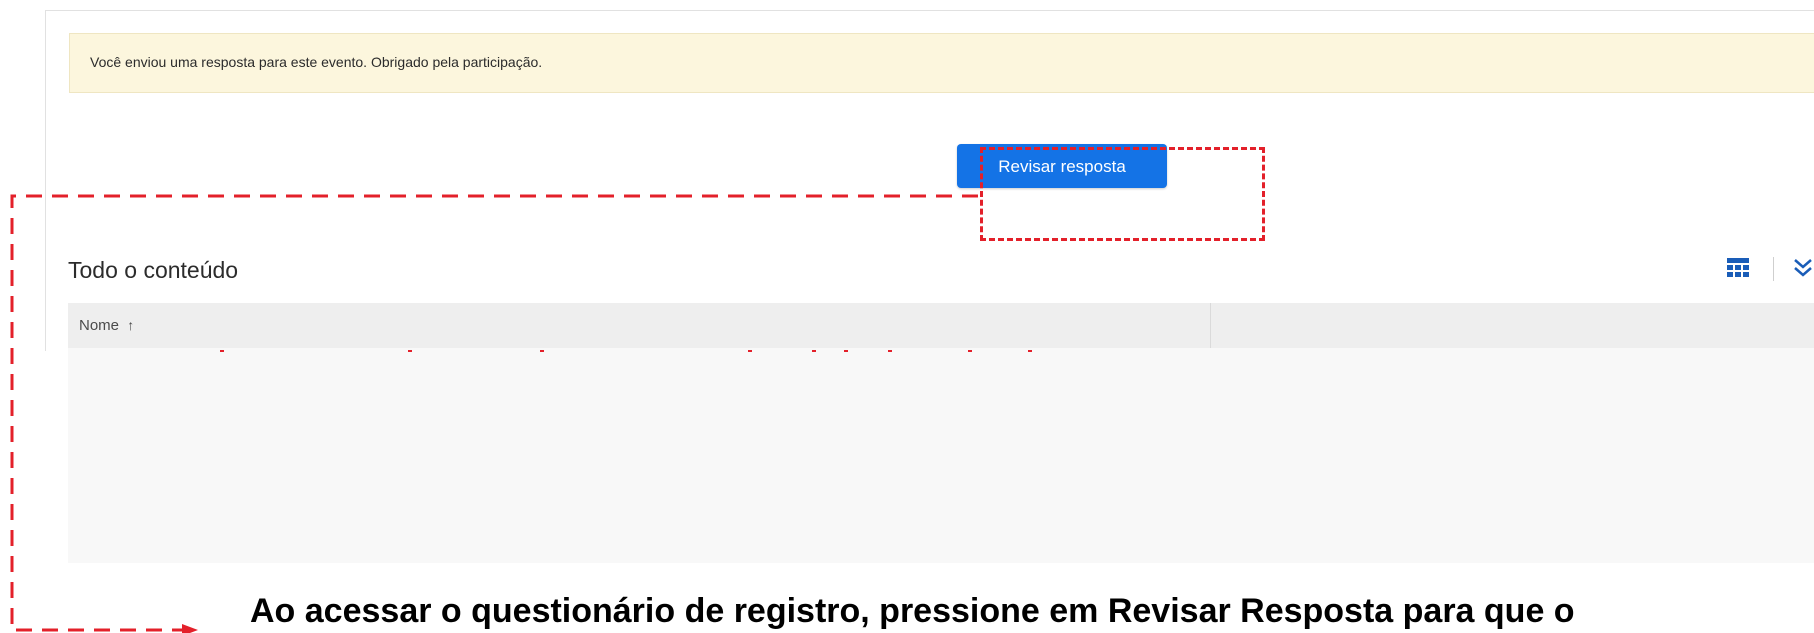  Describe the element at coordinates (1803, 268) in the screenshot. I see `chevron-double-down-icon` at that location.